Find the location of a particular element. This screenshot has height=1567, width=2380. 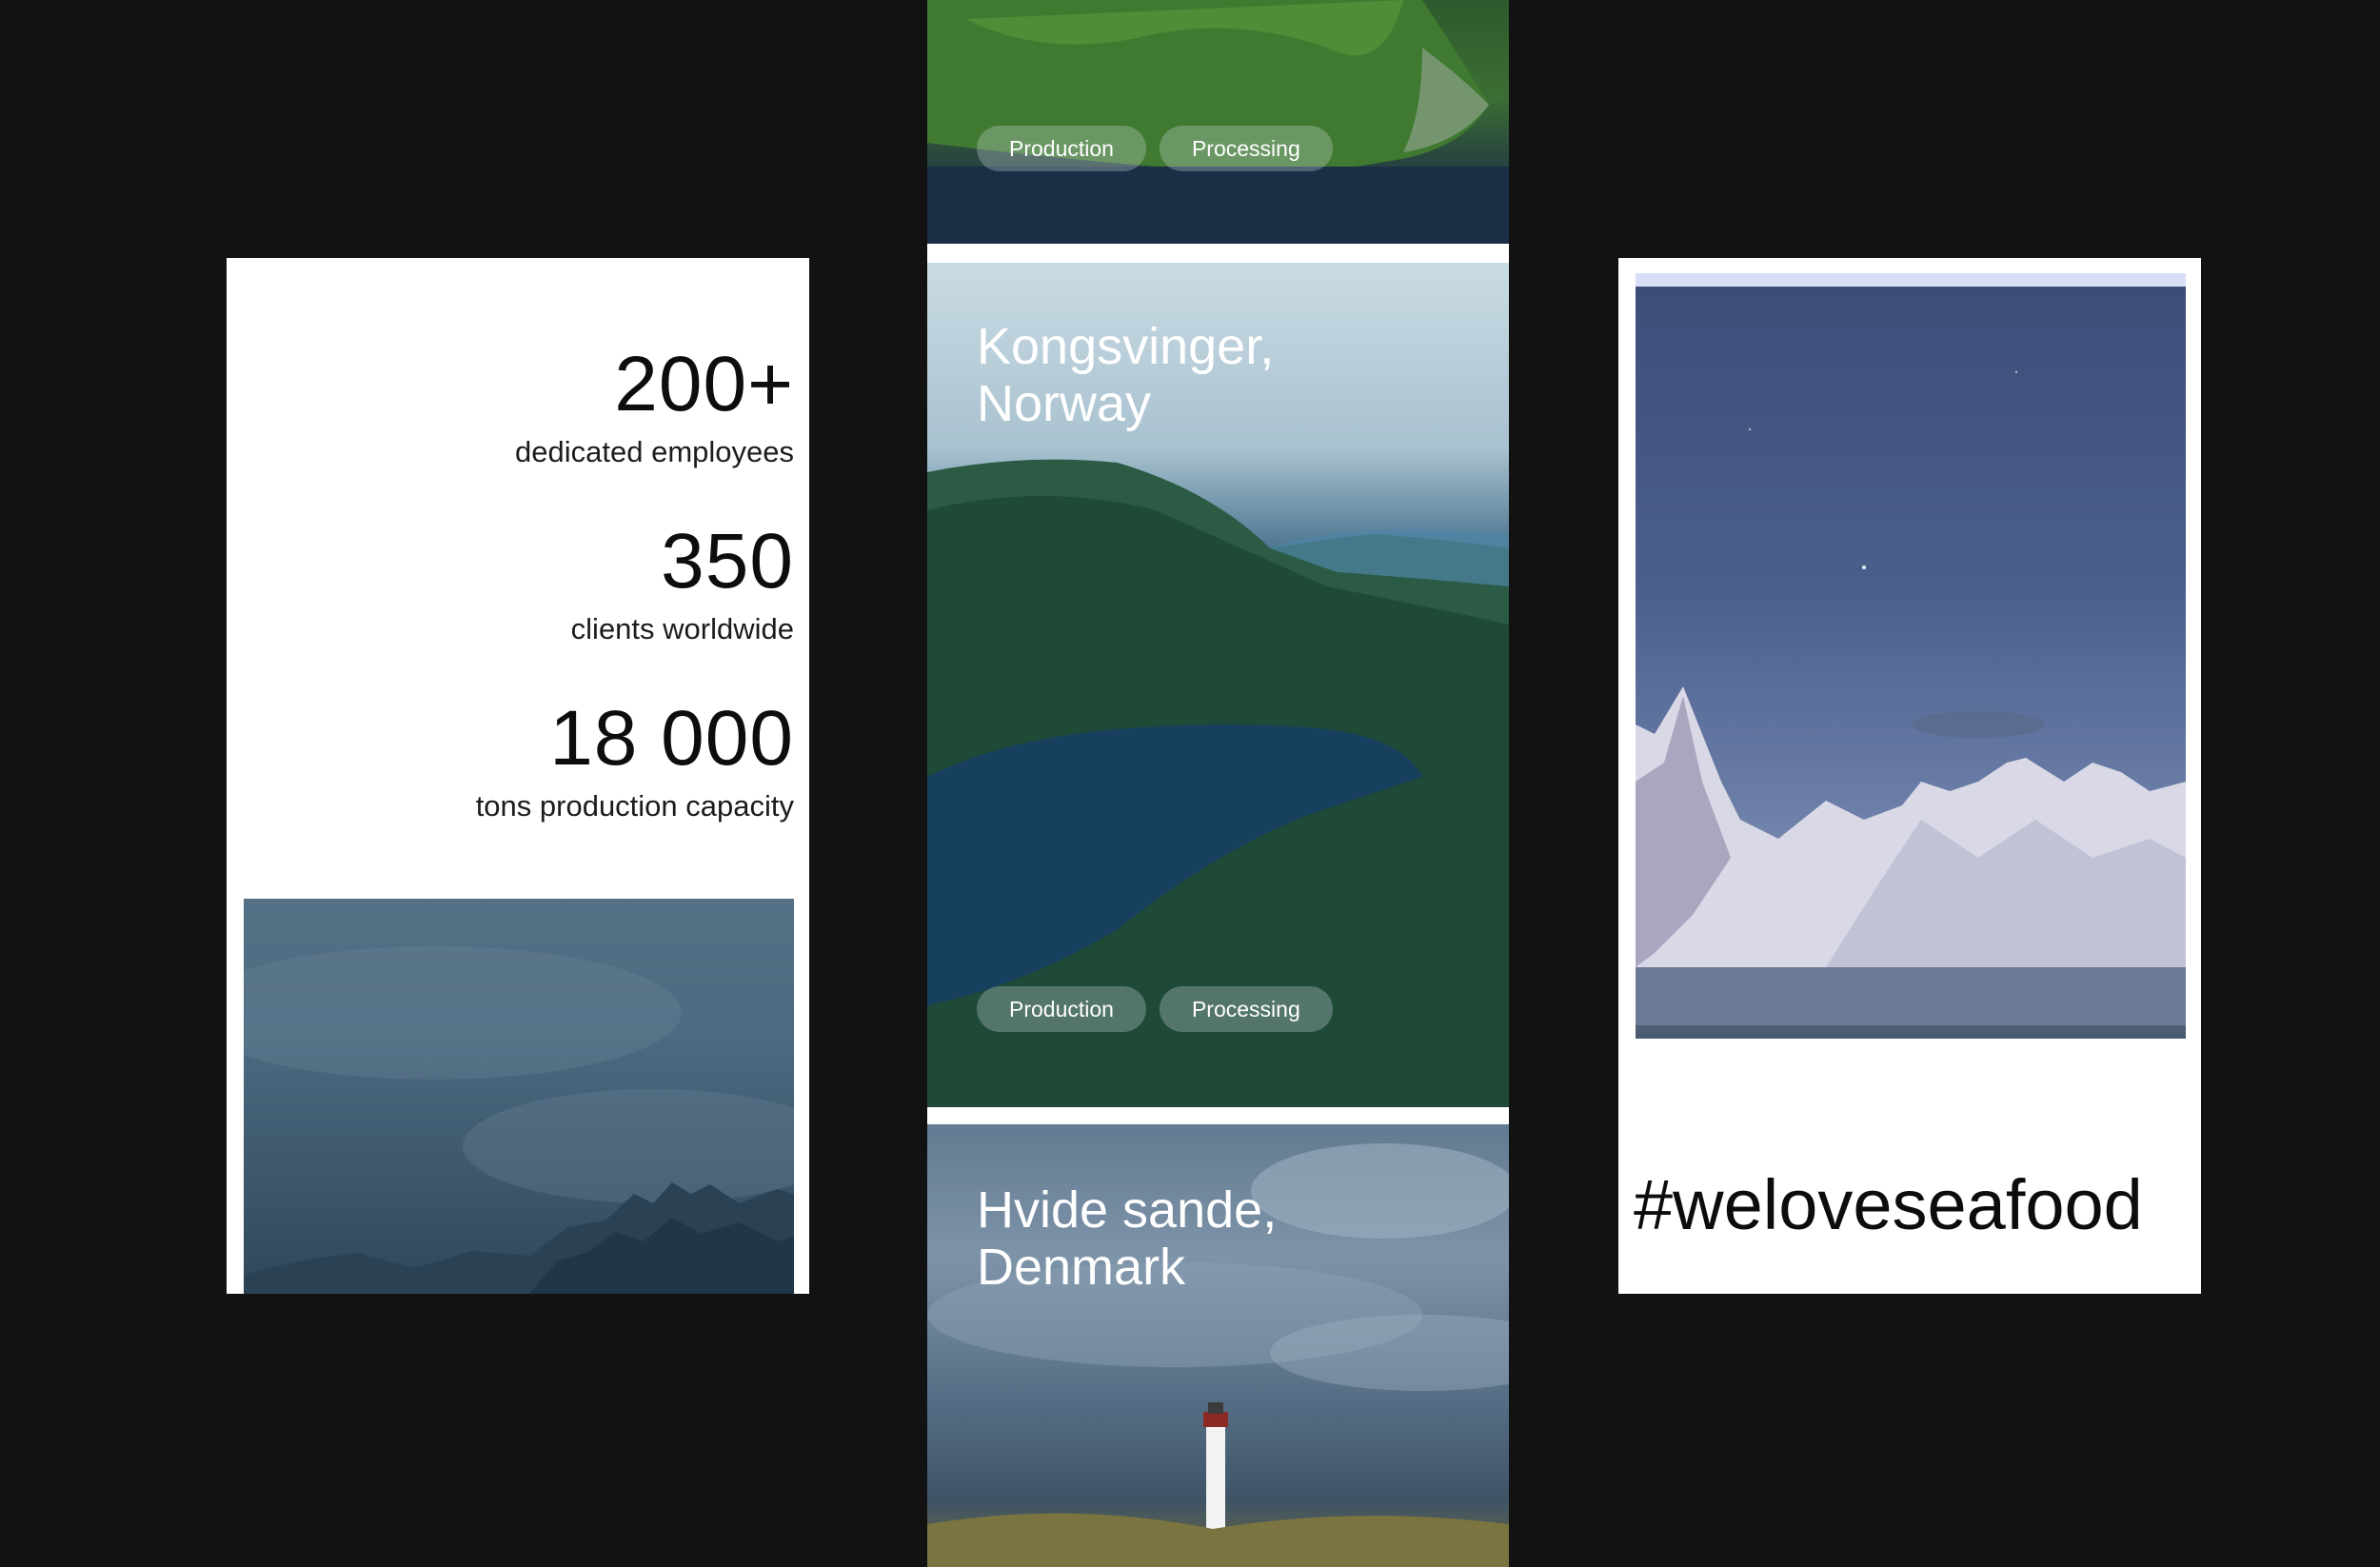

stat-label: clients worldwide is located at coordinates (682, 628).